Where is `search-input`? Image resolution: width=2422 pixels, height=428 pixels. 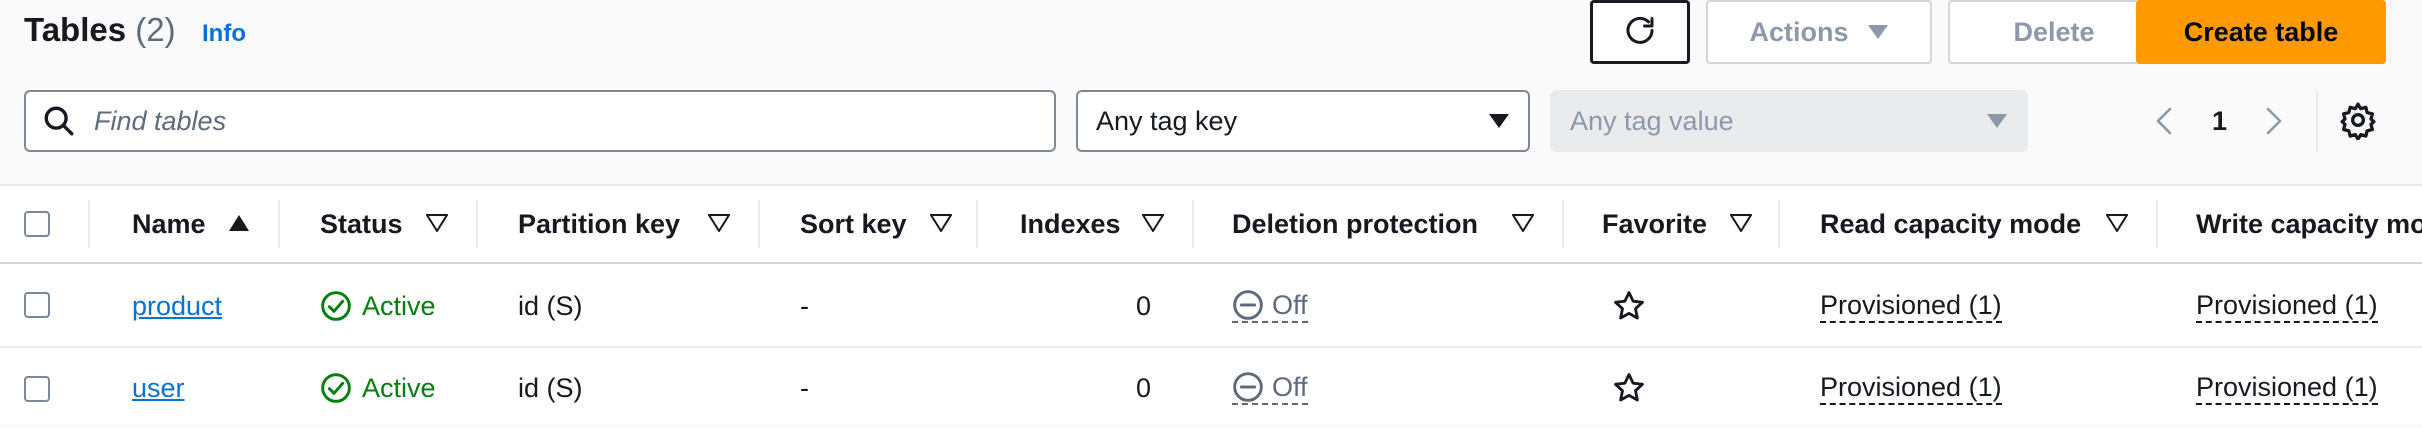
search-input is located at coordinates (542, 121).